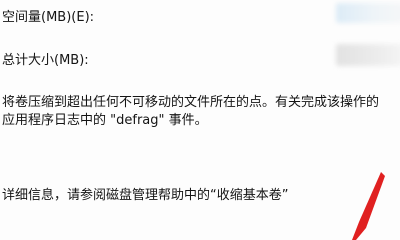 This screenshot has width=400, height=240. What do you see at coordinates (105, 120) in the screenshot?
I see `description-line-2: 应用程序日志中的 "defrag" 事件。` at bounding box center [105, 120].